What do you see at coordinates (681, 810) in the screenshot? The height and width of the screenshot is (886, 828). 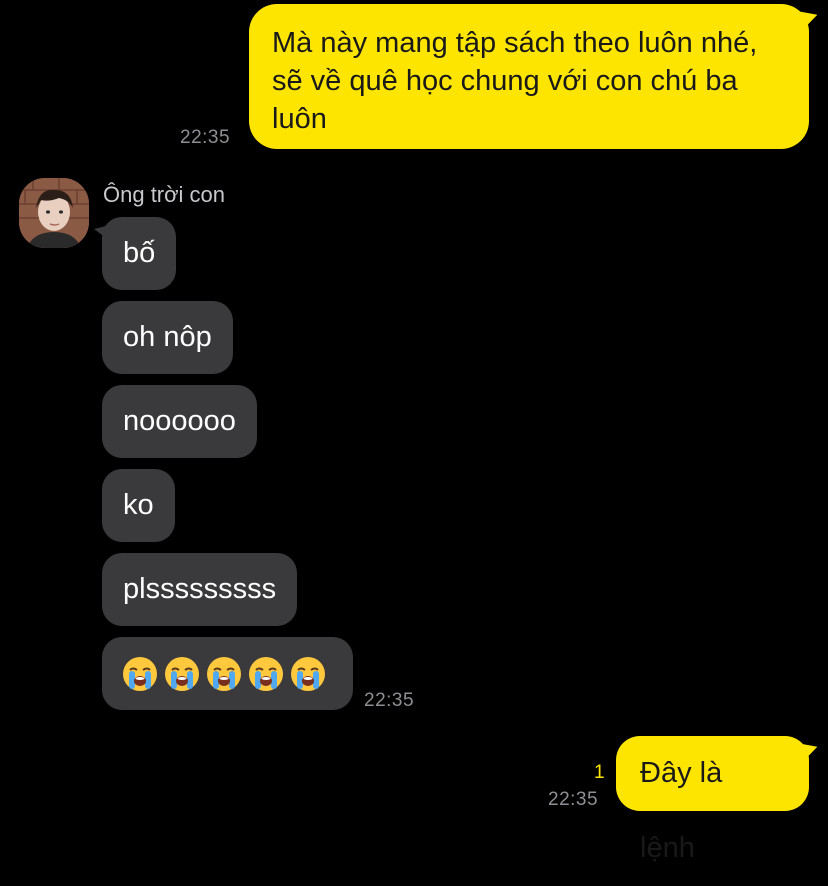 I see `message-text: Đây là lệnh` at bounding box center [681, 810].